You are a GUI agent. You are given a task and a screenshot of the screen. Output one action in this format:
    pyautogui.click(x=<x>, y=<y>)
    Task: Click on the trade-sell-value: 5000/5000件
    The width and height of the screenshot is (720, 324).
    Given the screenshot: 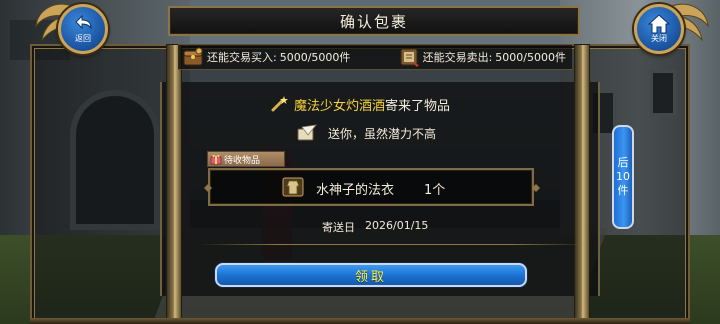 What is the action you would take?
    pyautogui.click(x=530, y=57)
    